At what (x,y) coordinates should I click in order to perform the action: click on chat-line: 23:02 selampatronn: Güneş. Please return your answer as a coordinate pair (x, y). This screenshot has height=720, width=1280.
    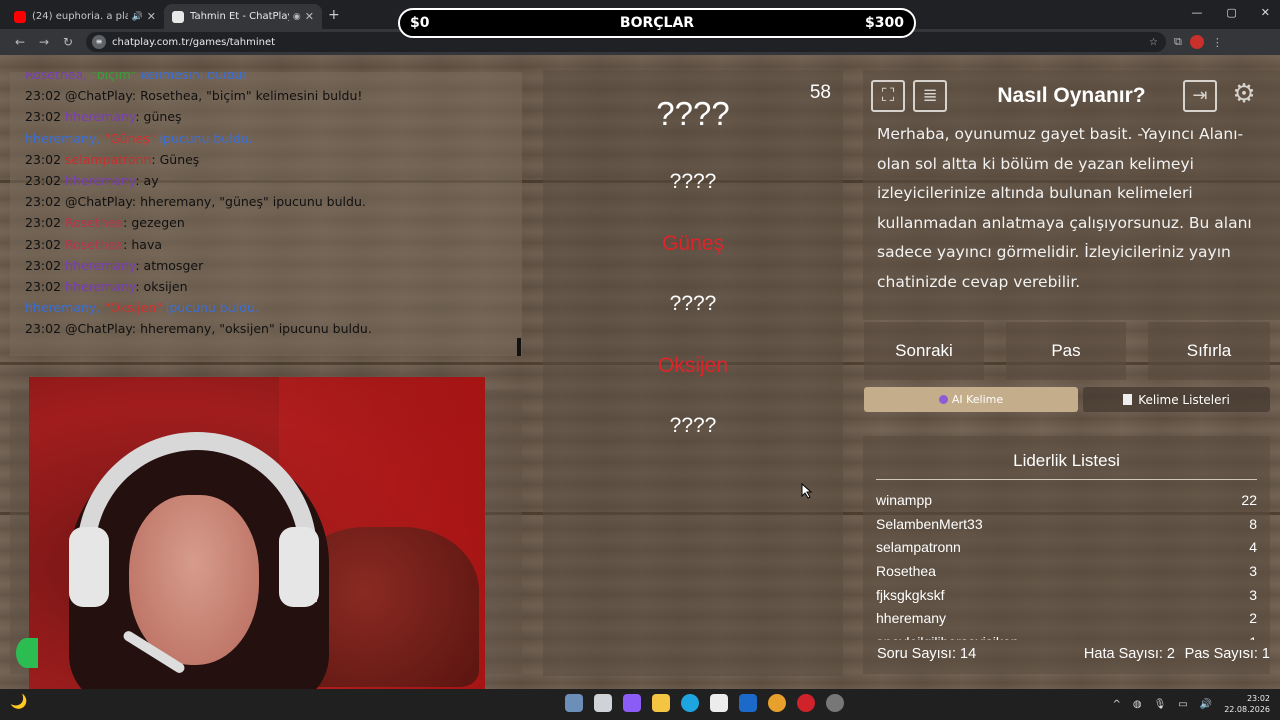
    Looking at the image, I should click on (273, 159).